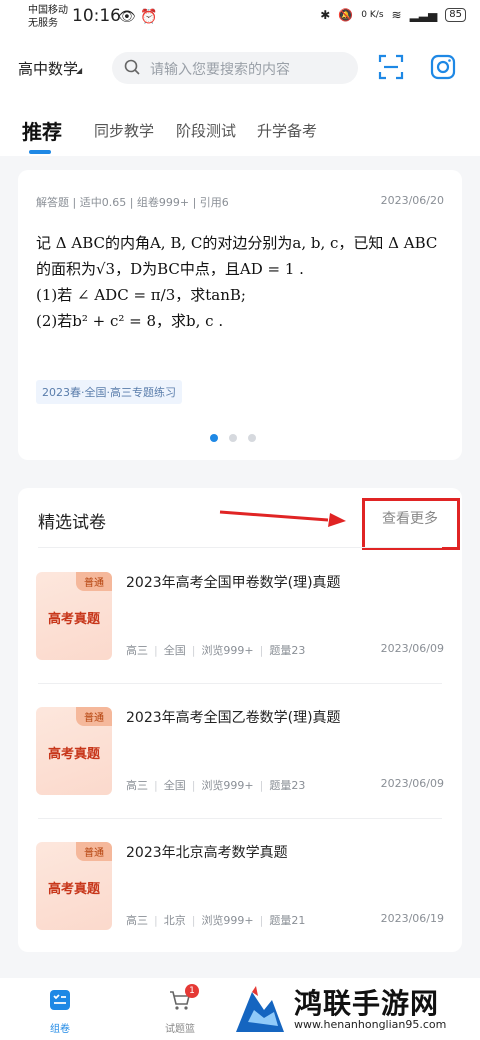 The height and width of the screenshot is (1040, 480). I want to click on camera-icon, so click(443, 67).